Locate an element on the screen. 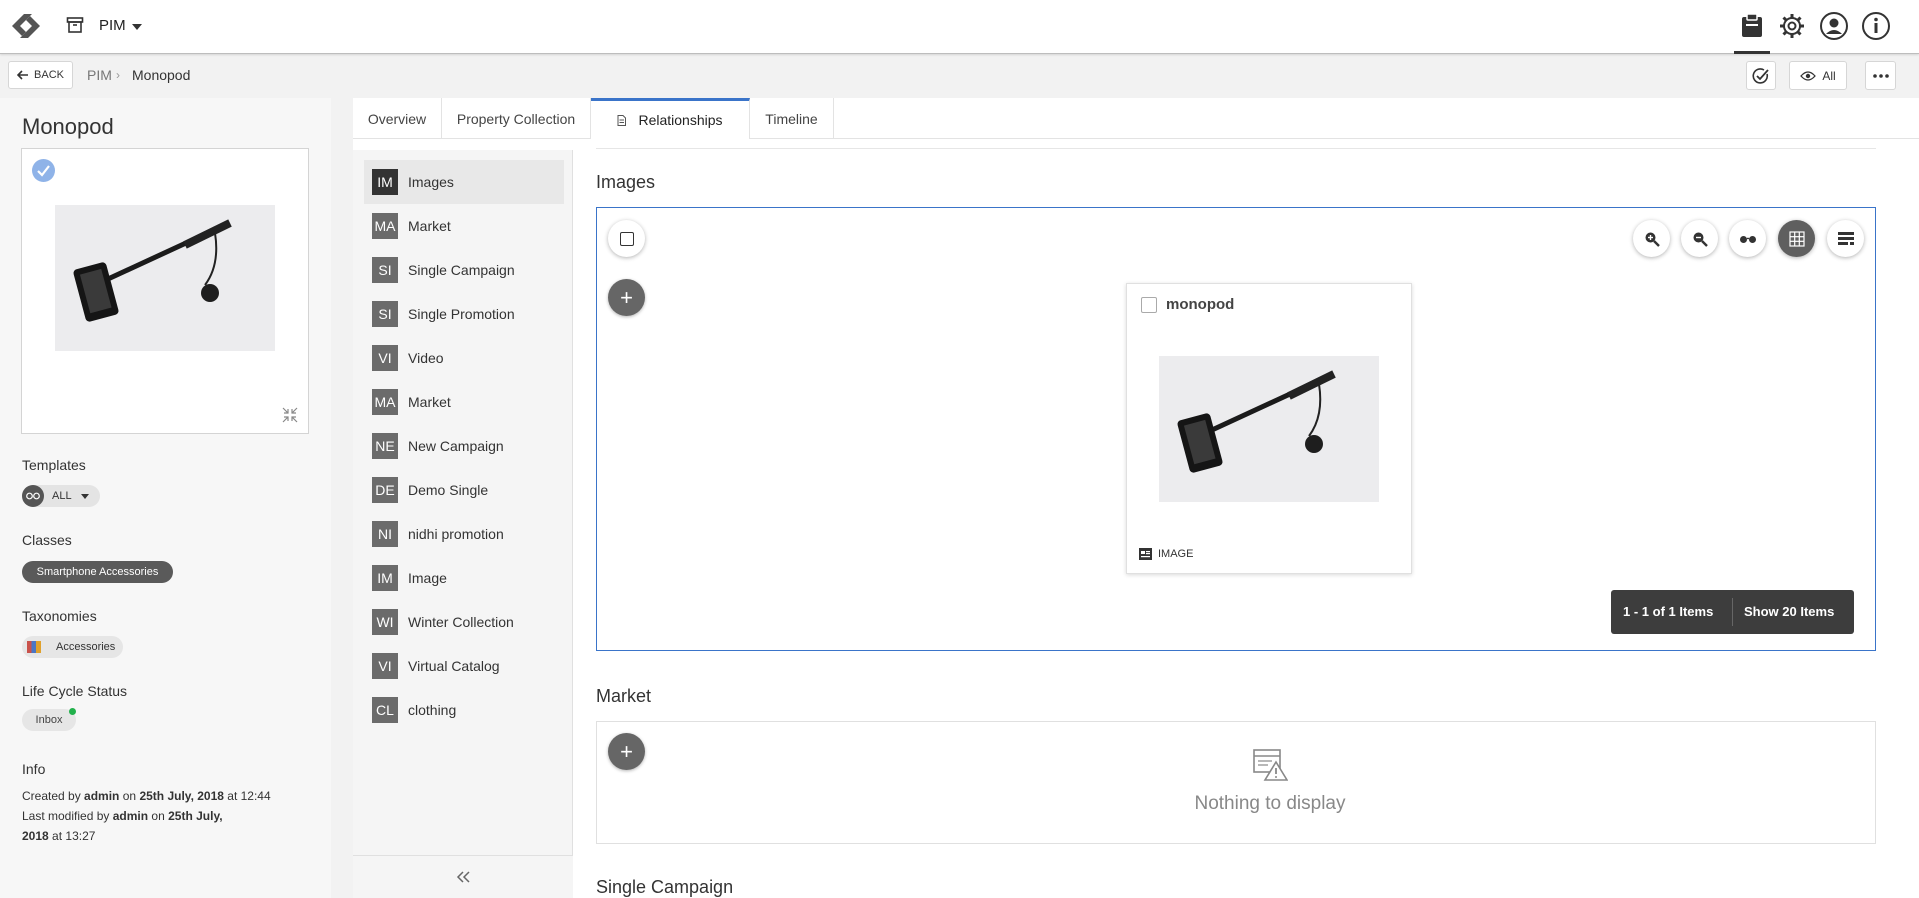  check-circle-icon is located at coordinates (1760, 75).